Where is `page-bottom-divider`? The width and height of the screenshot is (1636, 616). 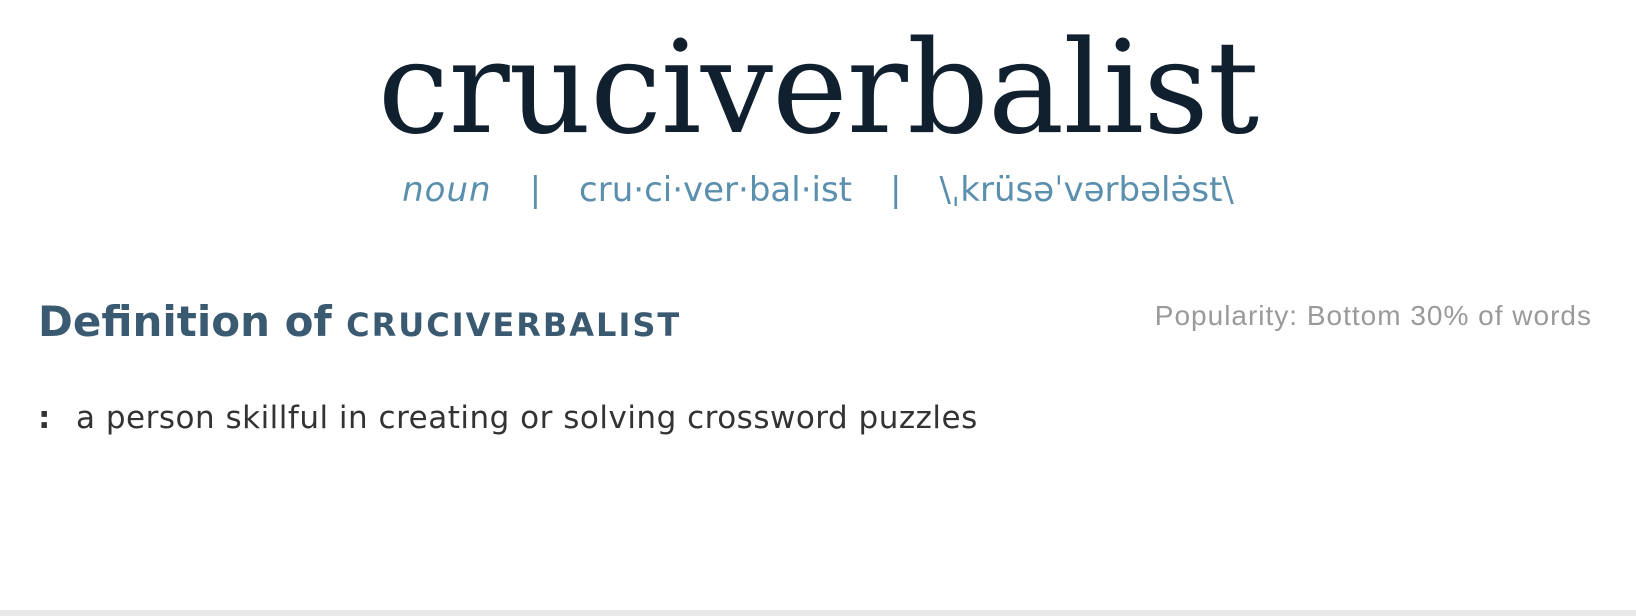
page-bottom-divider is located at coordinates (818, 613).